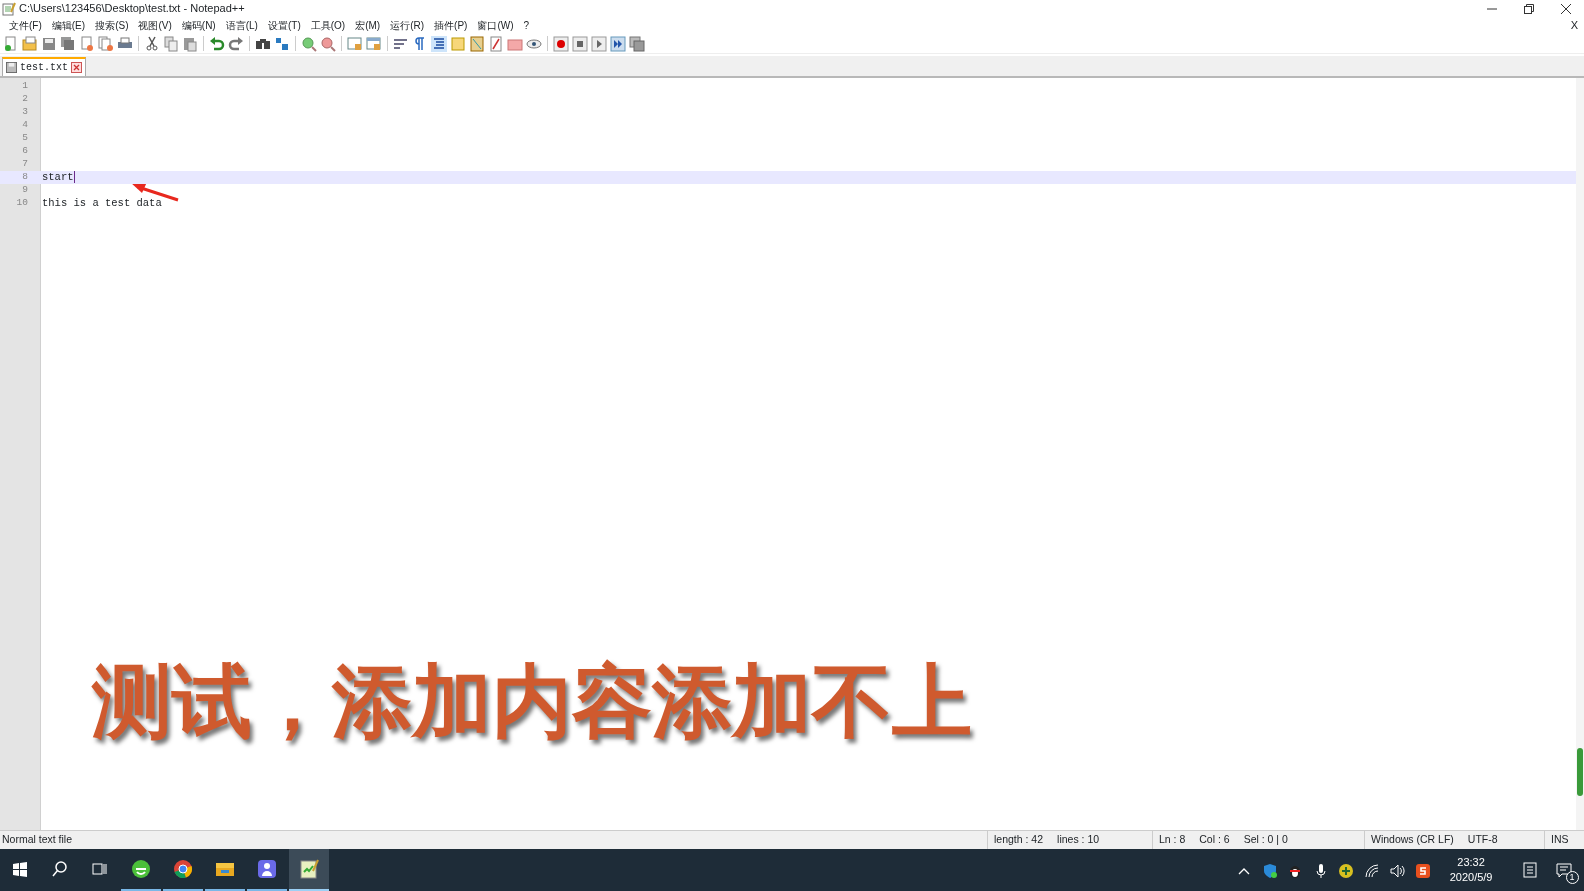  What do you see at coordinates (11, 43) in the screenshot?
I see `new-file-icon` at bounding box center [11, 43].